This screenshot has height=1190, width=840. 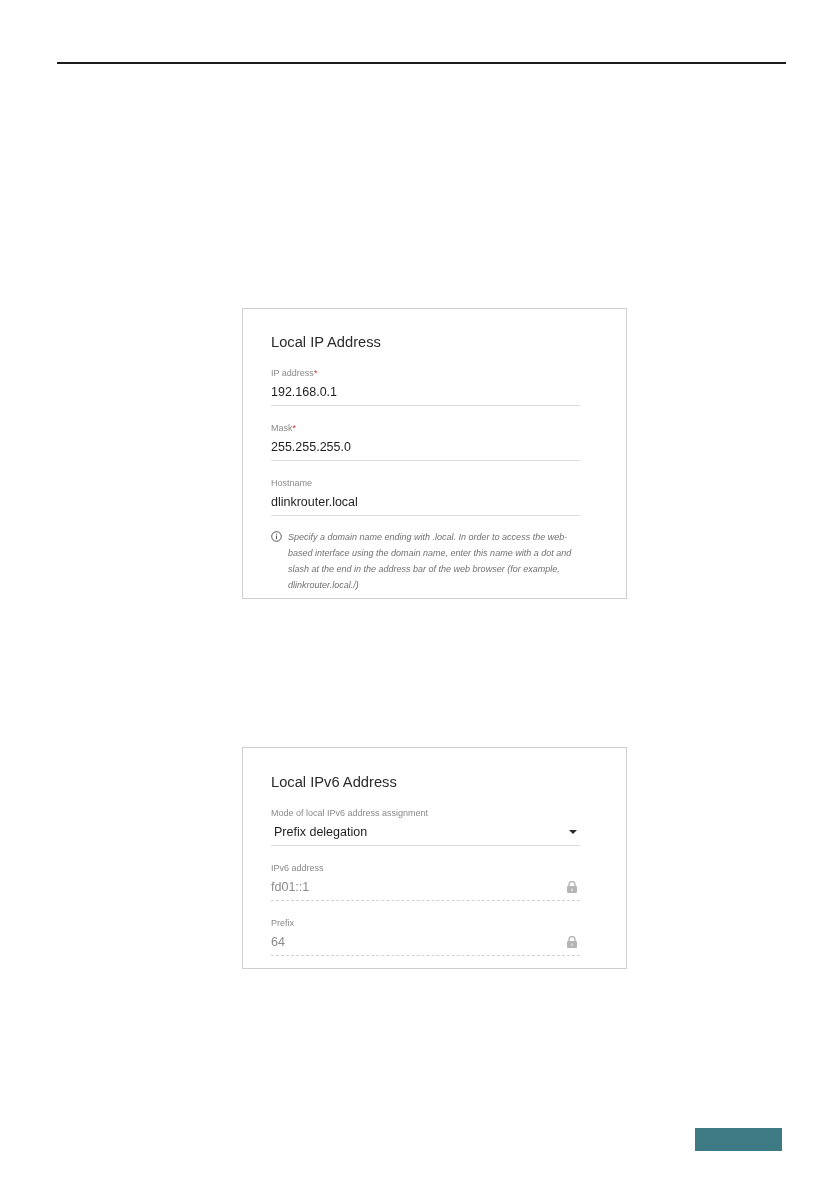 What do you see at coordinates (430, 561) in the screenshot?
I see `hint-text: Specify a domain name ending with .local. In order to access the web-based interface using the domain name, enter this name with a dot and slash at the end in the address bar of the web browser (for example, dlinkrouter.local./)` at bounding box center [430, 561].